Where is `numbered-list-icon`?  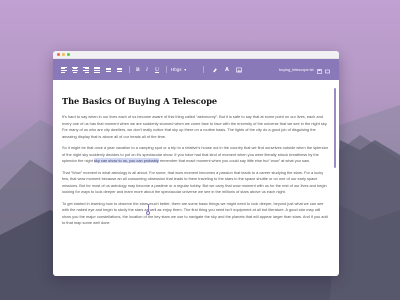
numbered-list-icon is located at coordinates (119, 69).